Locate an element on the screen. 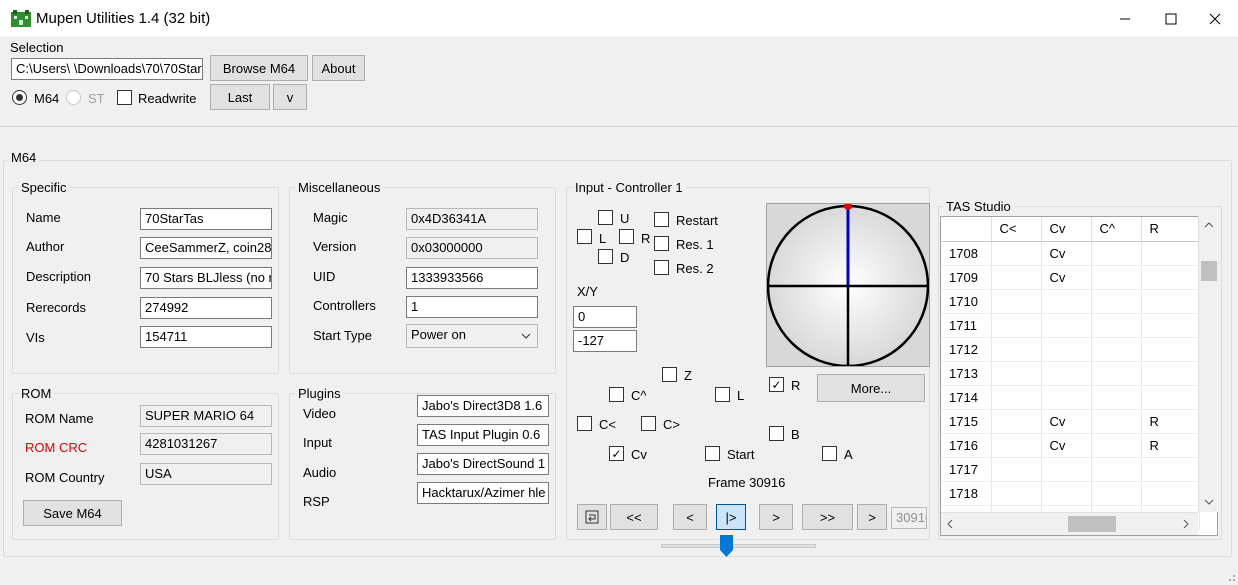 The width and height of the screenshot is (1238, 585). version-field: 0x03000000 is located at coordinates (472, 248).